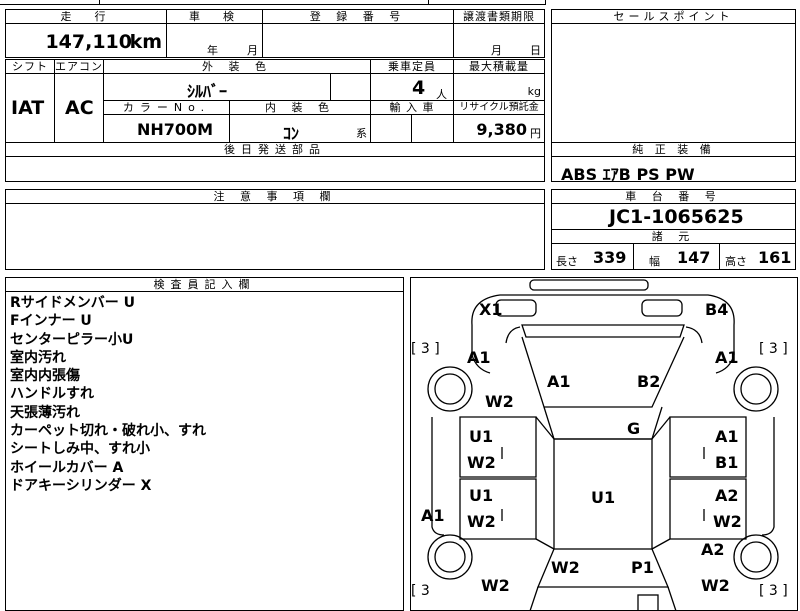  I want to click on rear-right: P1, so click(642, 567).